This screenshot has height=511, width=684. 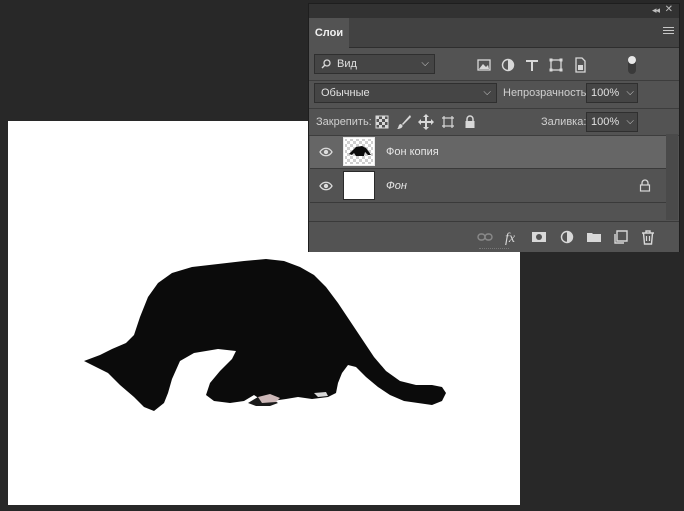 I want to click on filter-kind-dropdown: Вид ⌵, so click(x=374, y=64).